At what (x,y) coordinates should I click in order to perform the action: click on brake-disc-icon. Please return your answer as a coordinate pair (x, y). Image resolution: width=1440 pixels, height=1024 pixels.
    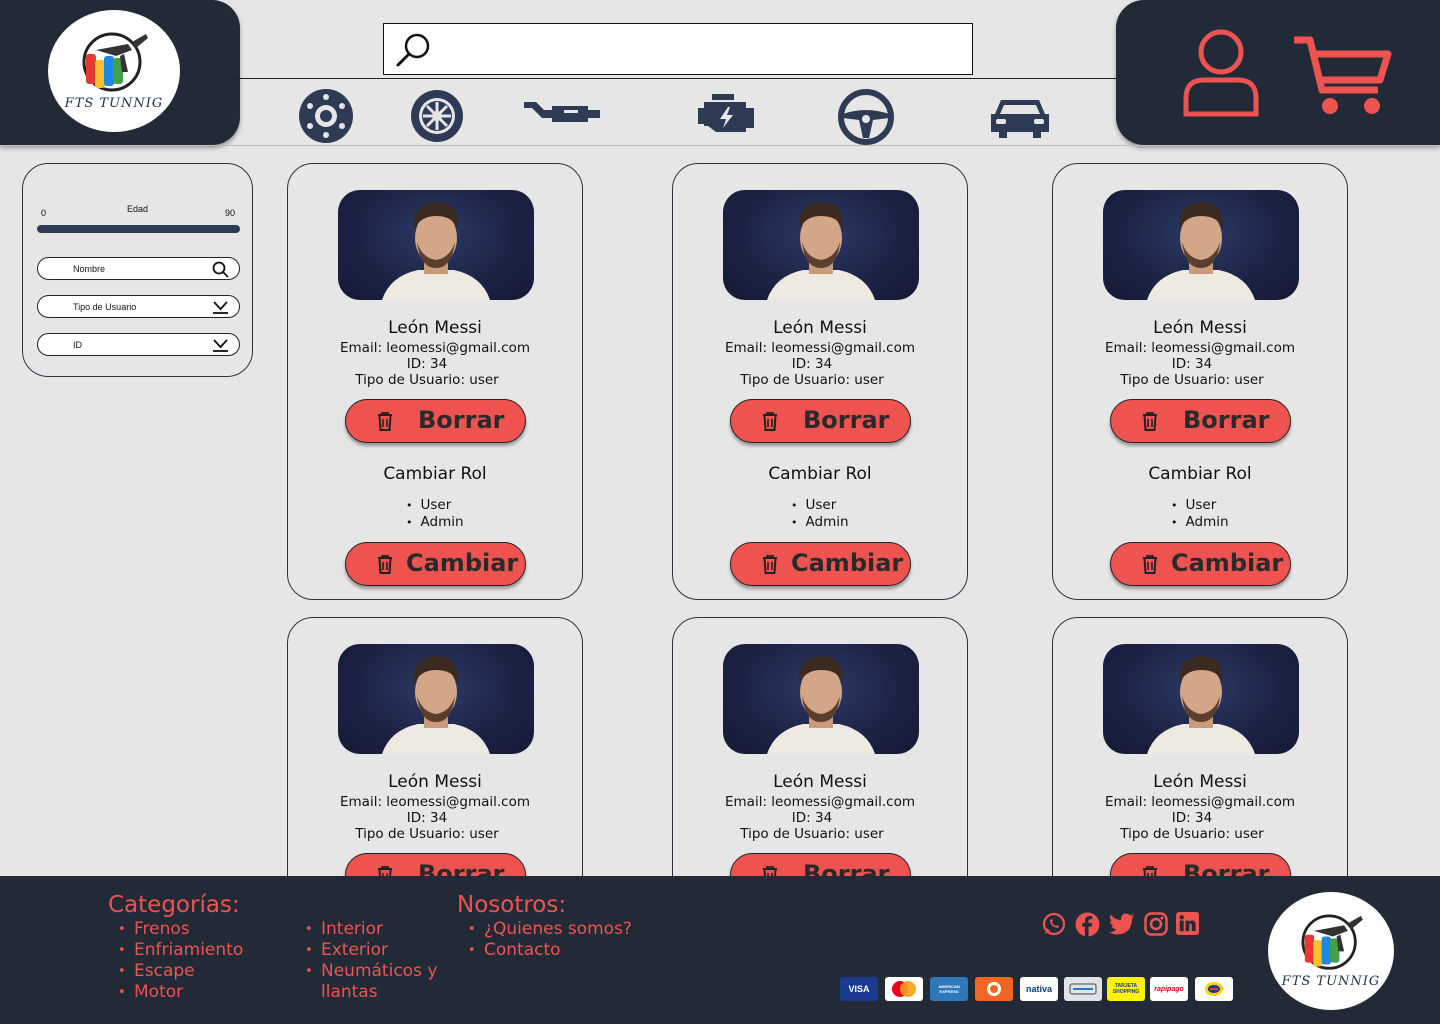
    Looking at the image, I should click on (326, 118).